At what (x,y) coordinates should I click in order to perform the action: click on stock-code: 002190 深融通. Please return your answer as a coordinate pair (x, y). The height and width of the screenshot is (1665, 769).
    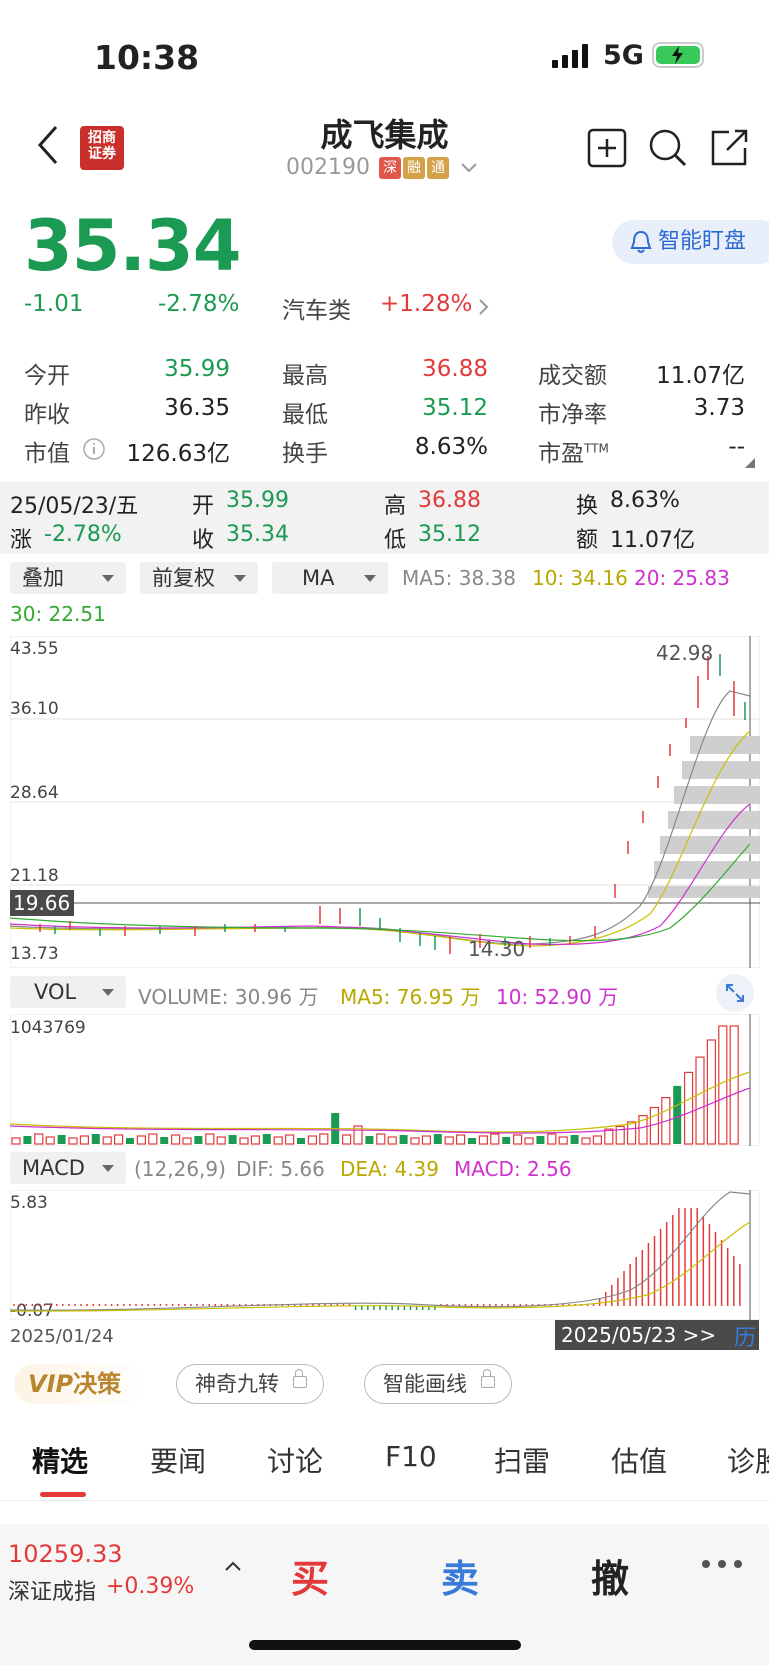
    Looking at the image, I should click on (382, 167).